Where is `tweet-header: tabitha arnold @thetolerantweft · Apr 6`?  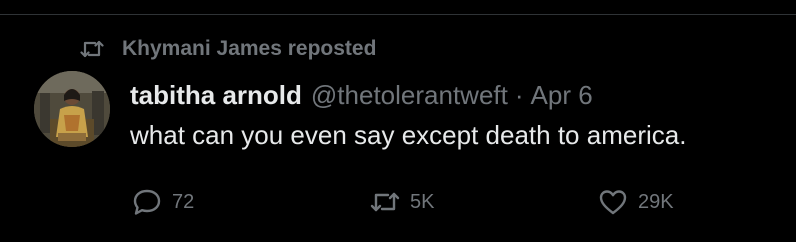 tweet-header: tabitha arnold @thetolerantweft · Apr 6 is located at coordinates (361, 95).